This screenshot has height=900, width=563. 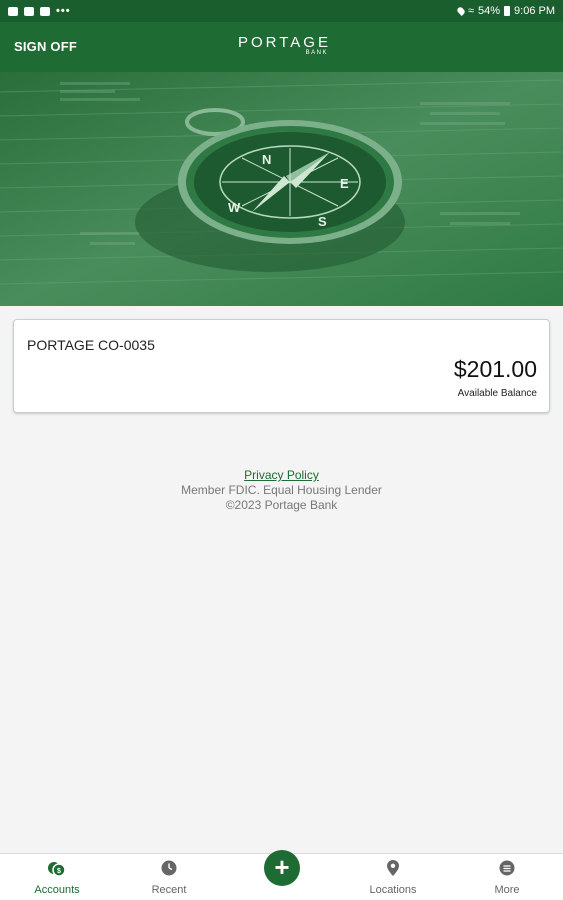 I want to click on fdic-notice: Member FDIC. Equal Housing Lender, so click(x=281, y=490).